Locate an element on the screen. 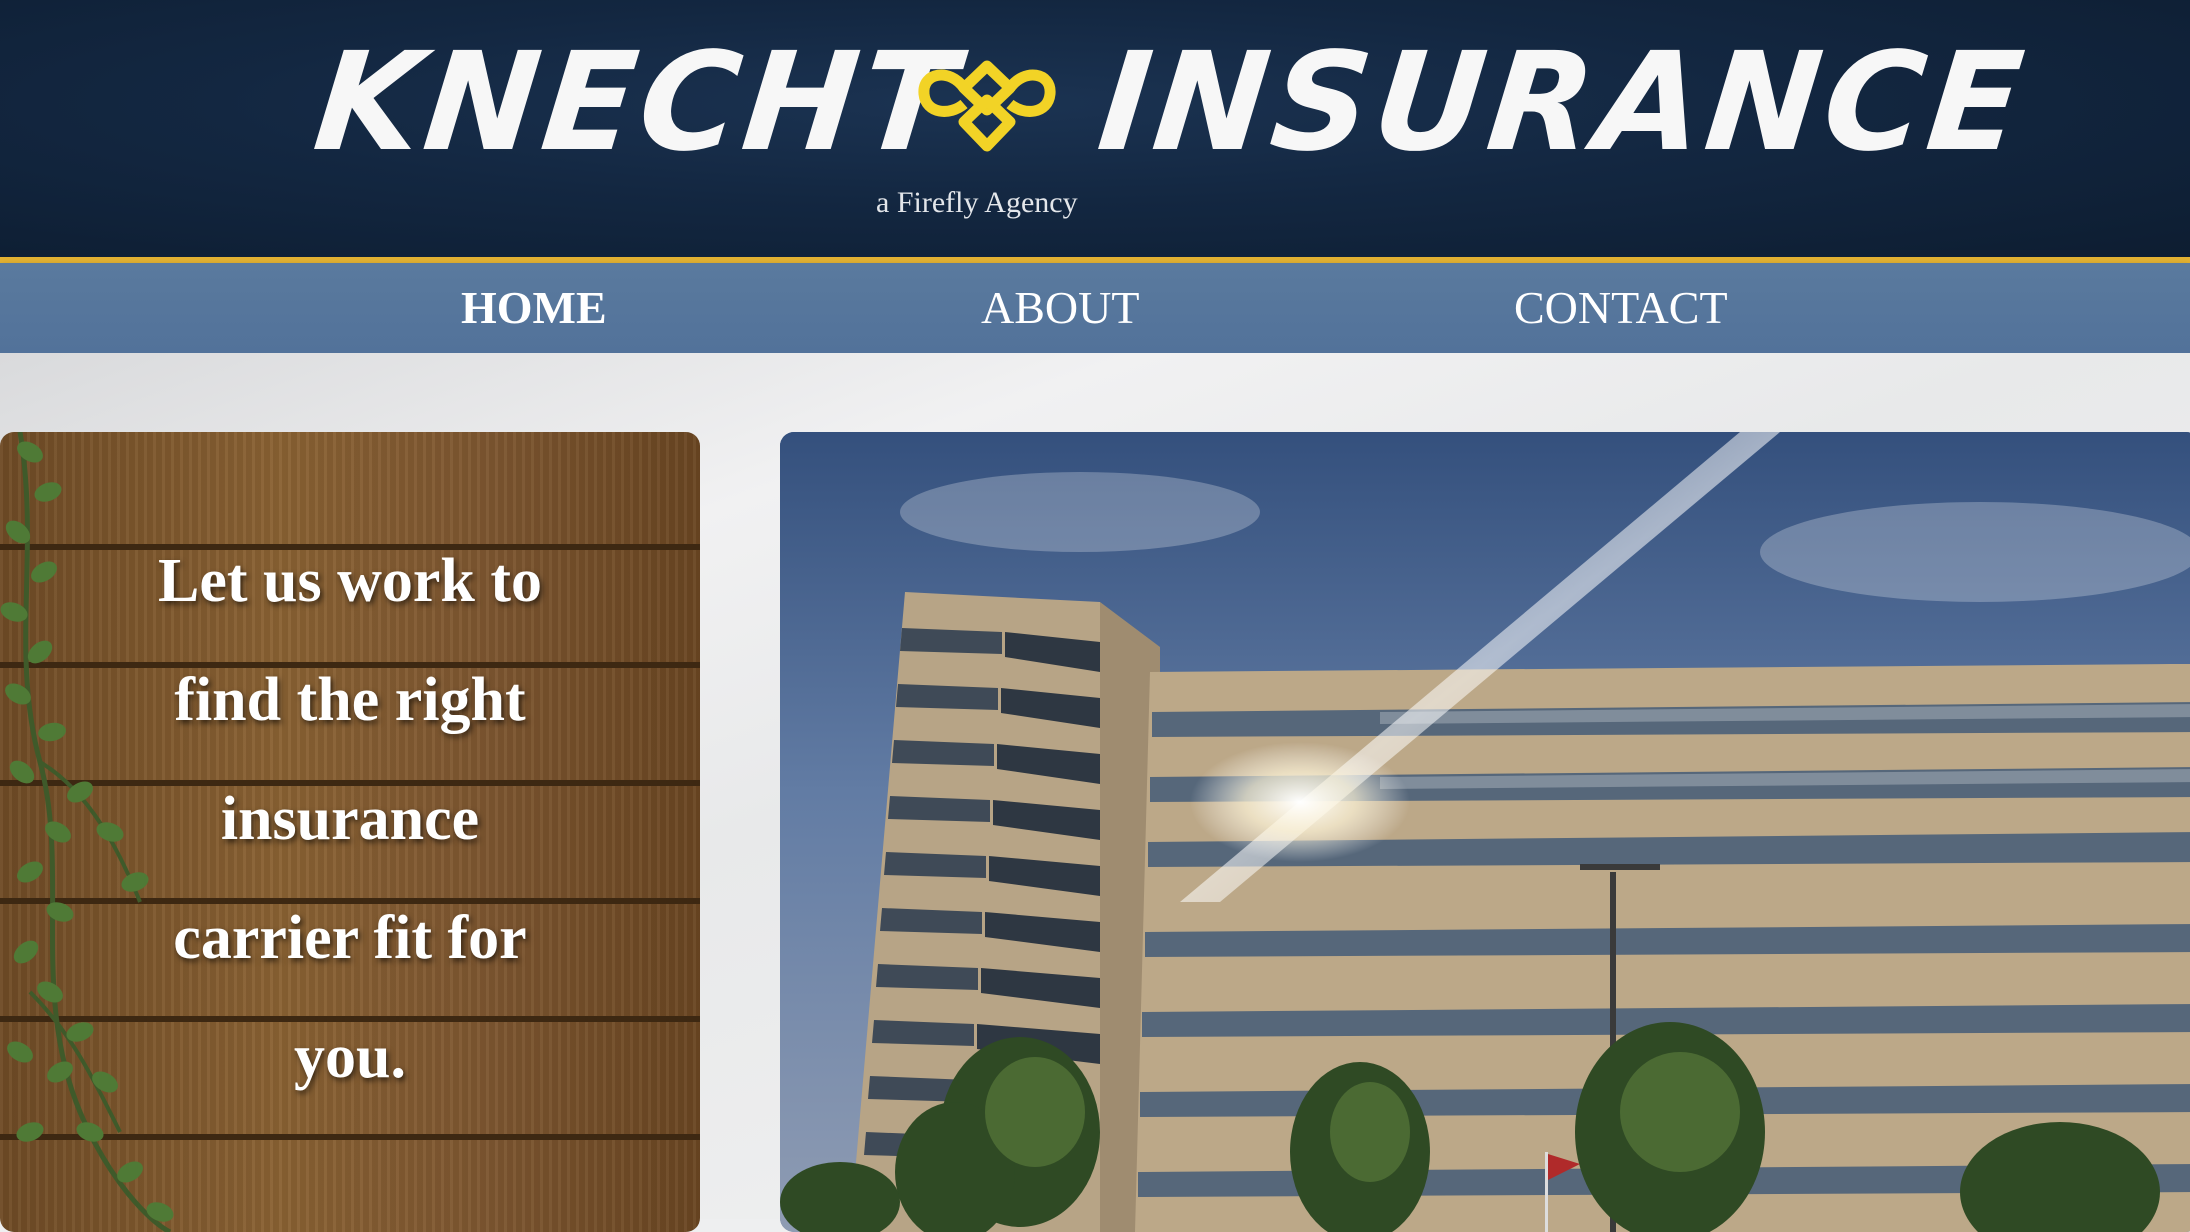  promo-line: insurance is located at coordinates (350, 819).